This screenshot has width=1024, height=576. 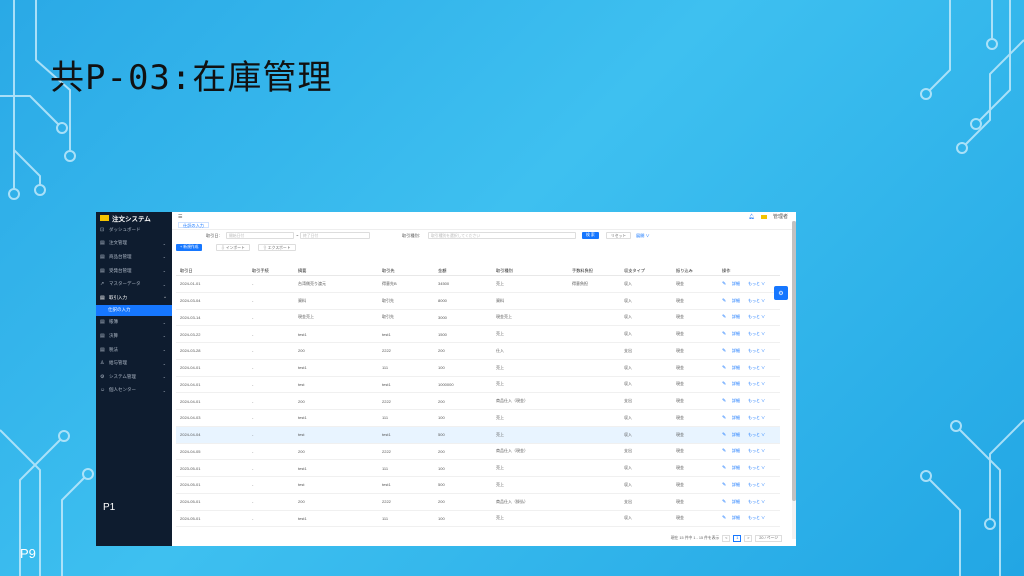 I want to click on bell-icon: 🔔︎, so click(x=752, y=217).